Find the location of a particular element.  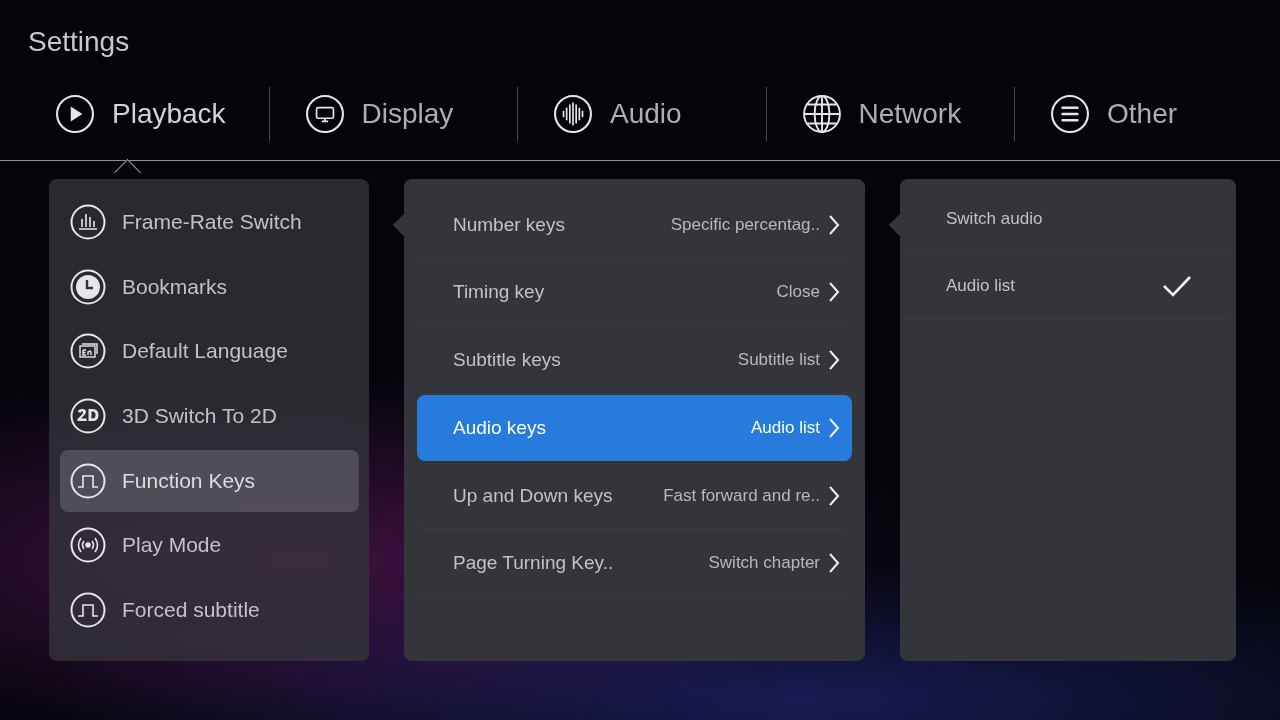

category-tab: Display is located at coordinates (392, 114).